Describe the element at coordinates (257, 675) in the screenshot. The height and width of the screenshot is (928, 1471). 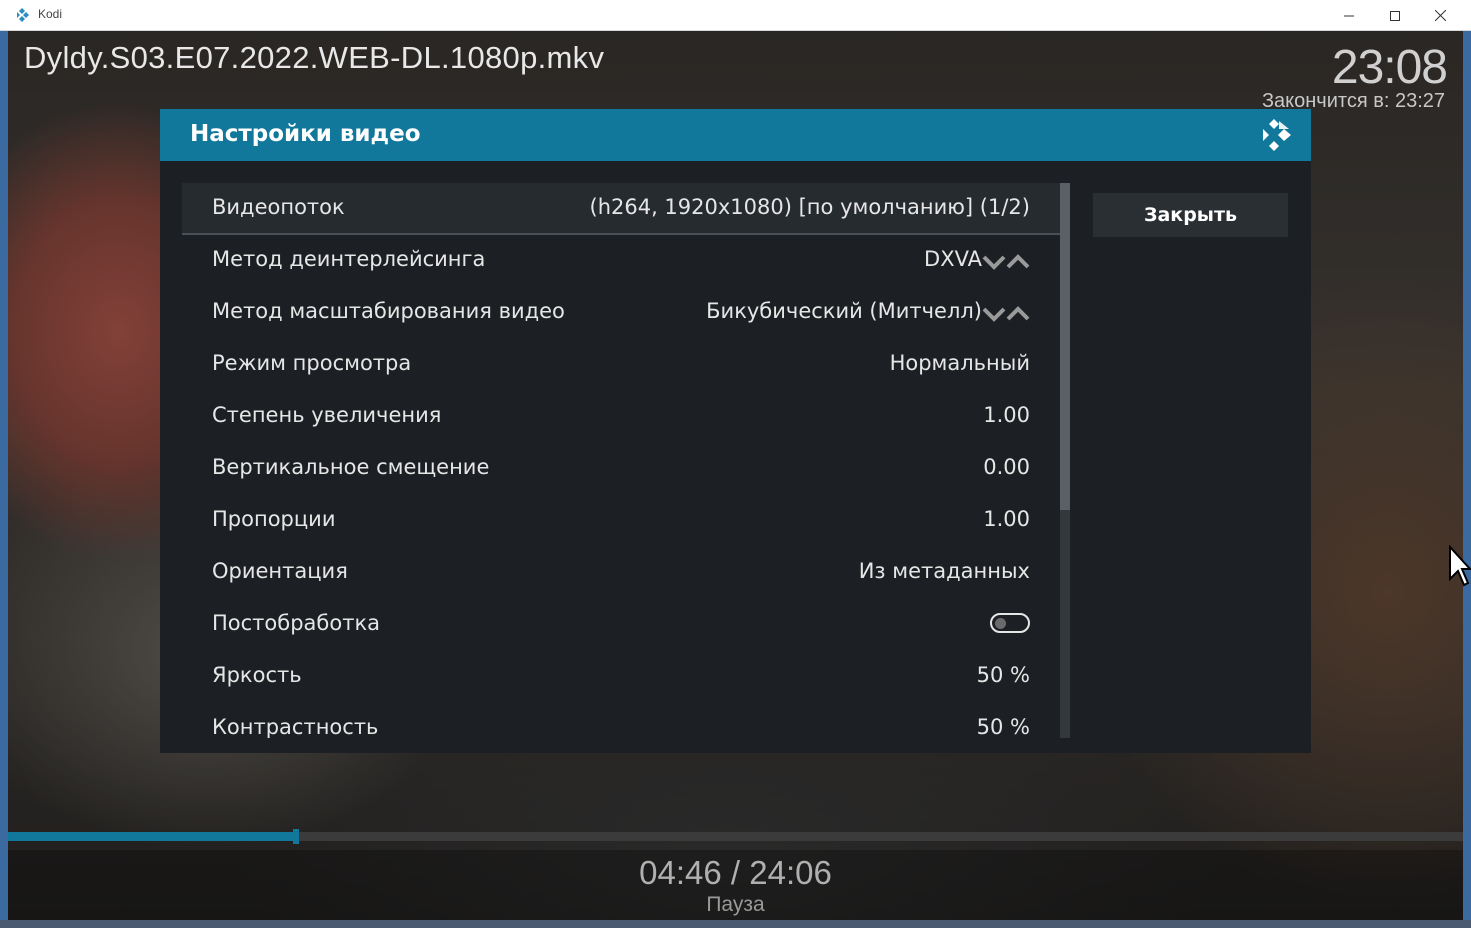
I see `setting-label: Яркость` at that location.